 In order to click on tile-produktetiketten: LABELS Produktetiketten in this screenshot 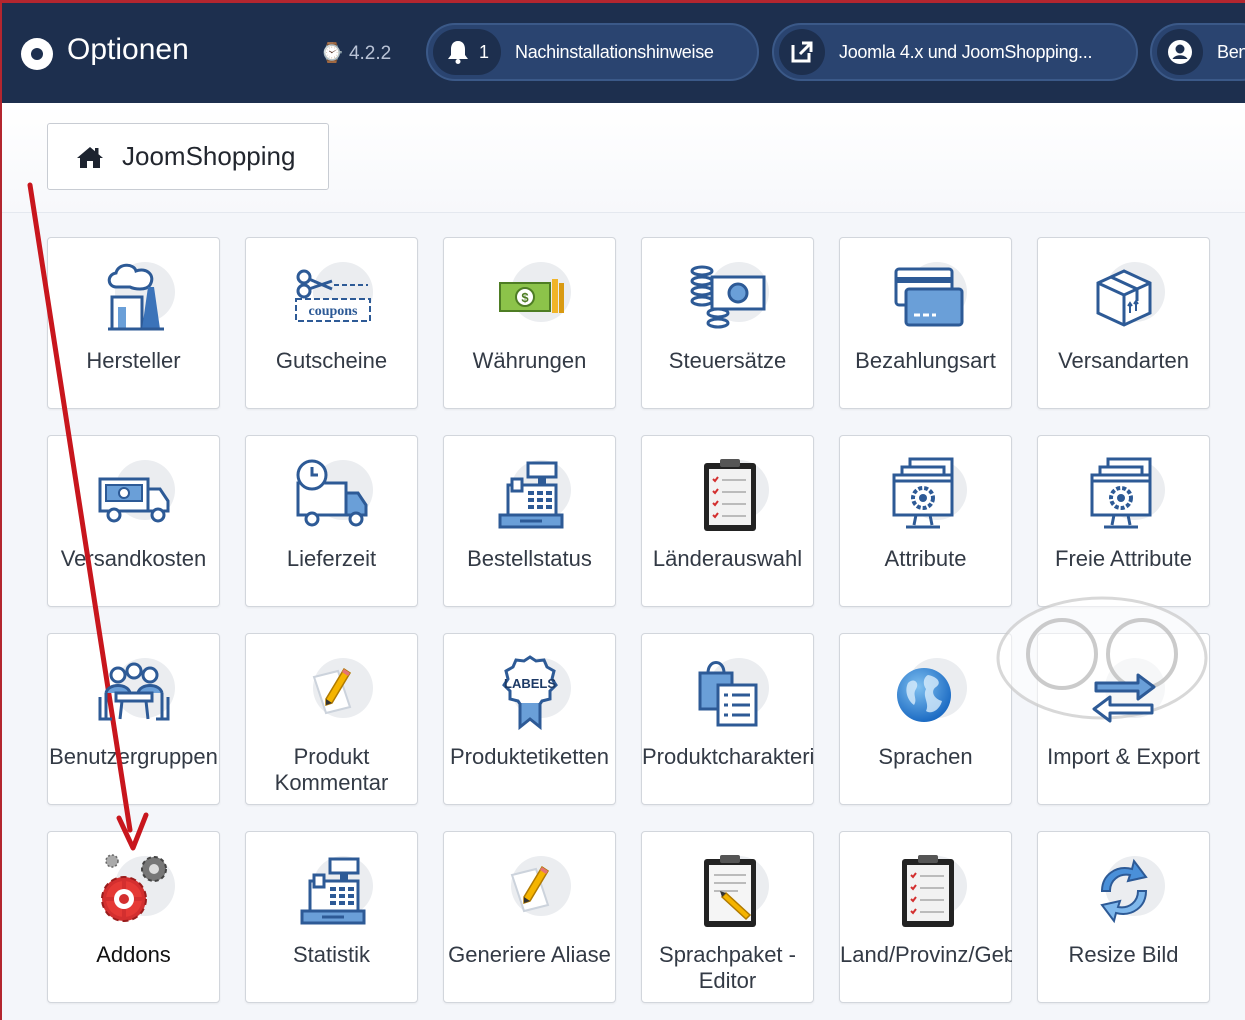, I will do `click(529, 719)`.